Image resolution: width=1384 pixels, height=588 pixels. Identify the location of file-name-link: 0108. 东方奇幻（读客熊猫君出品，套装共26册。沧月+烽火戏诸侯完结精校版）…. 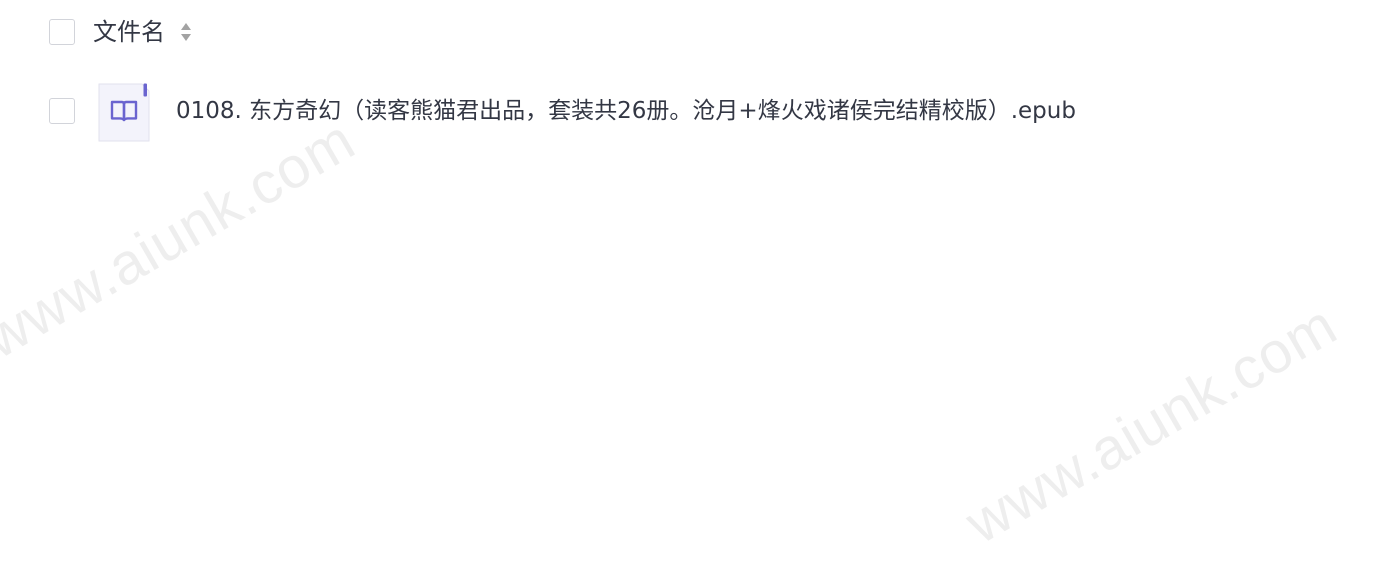
(626, 111).